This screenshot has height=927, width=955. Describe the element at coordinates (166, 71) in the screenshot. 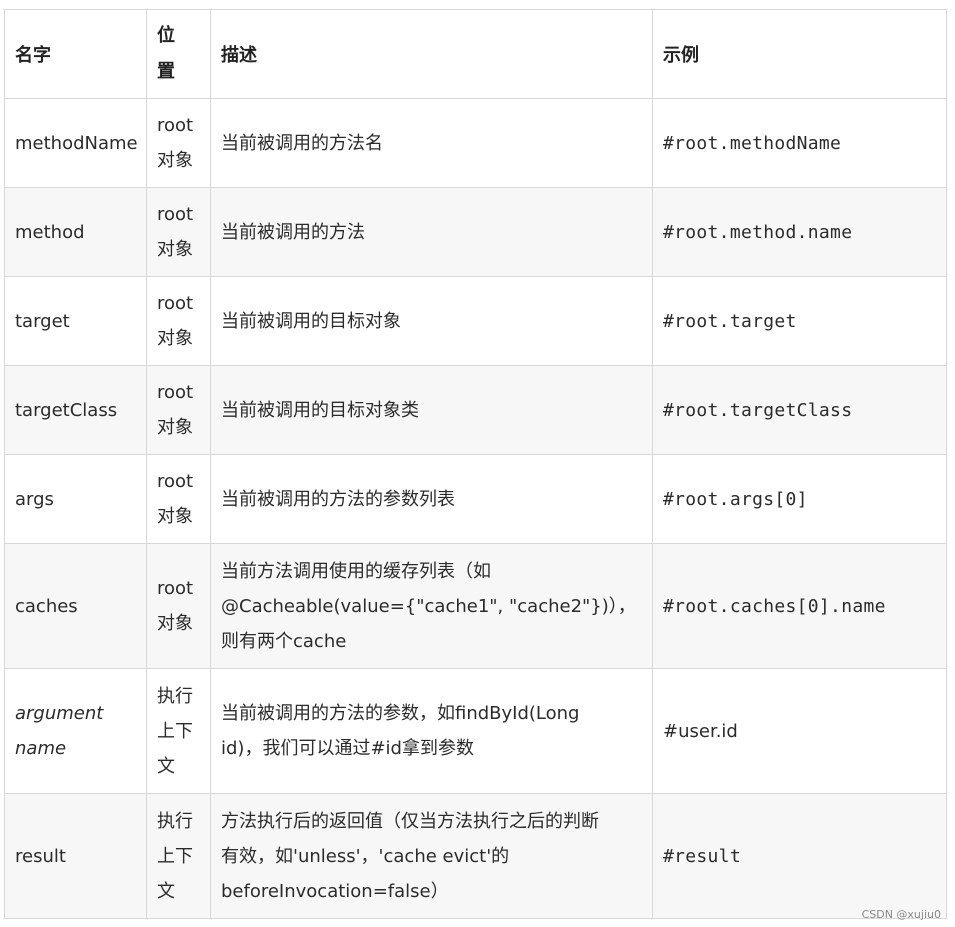

I see `header-position-line-2: 置` at that location.